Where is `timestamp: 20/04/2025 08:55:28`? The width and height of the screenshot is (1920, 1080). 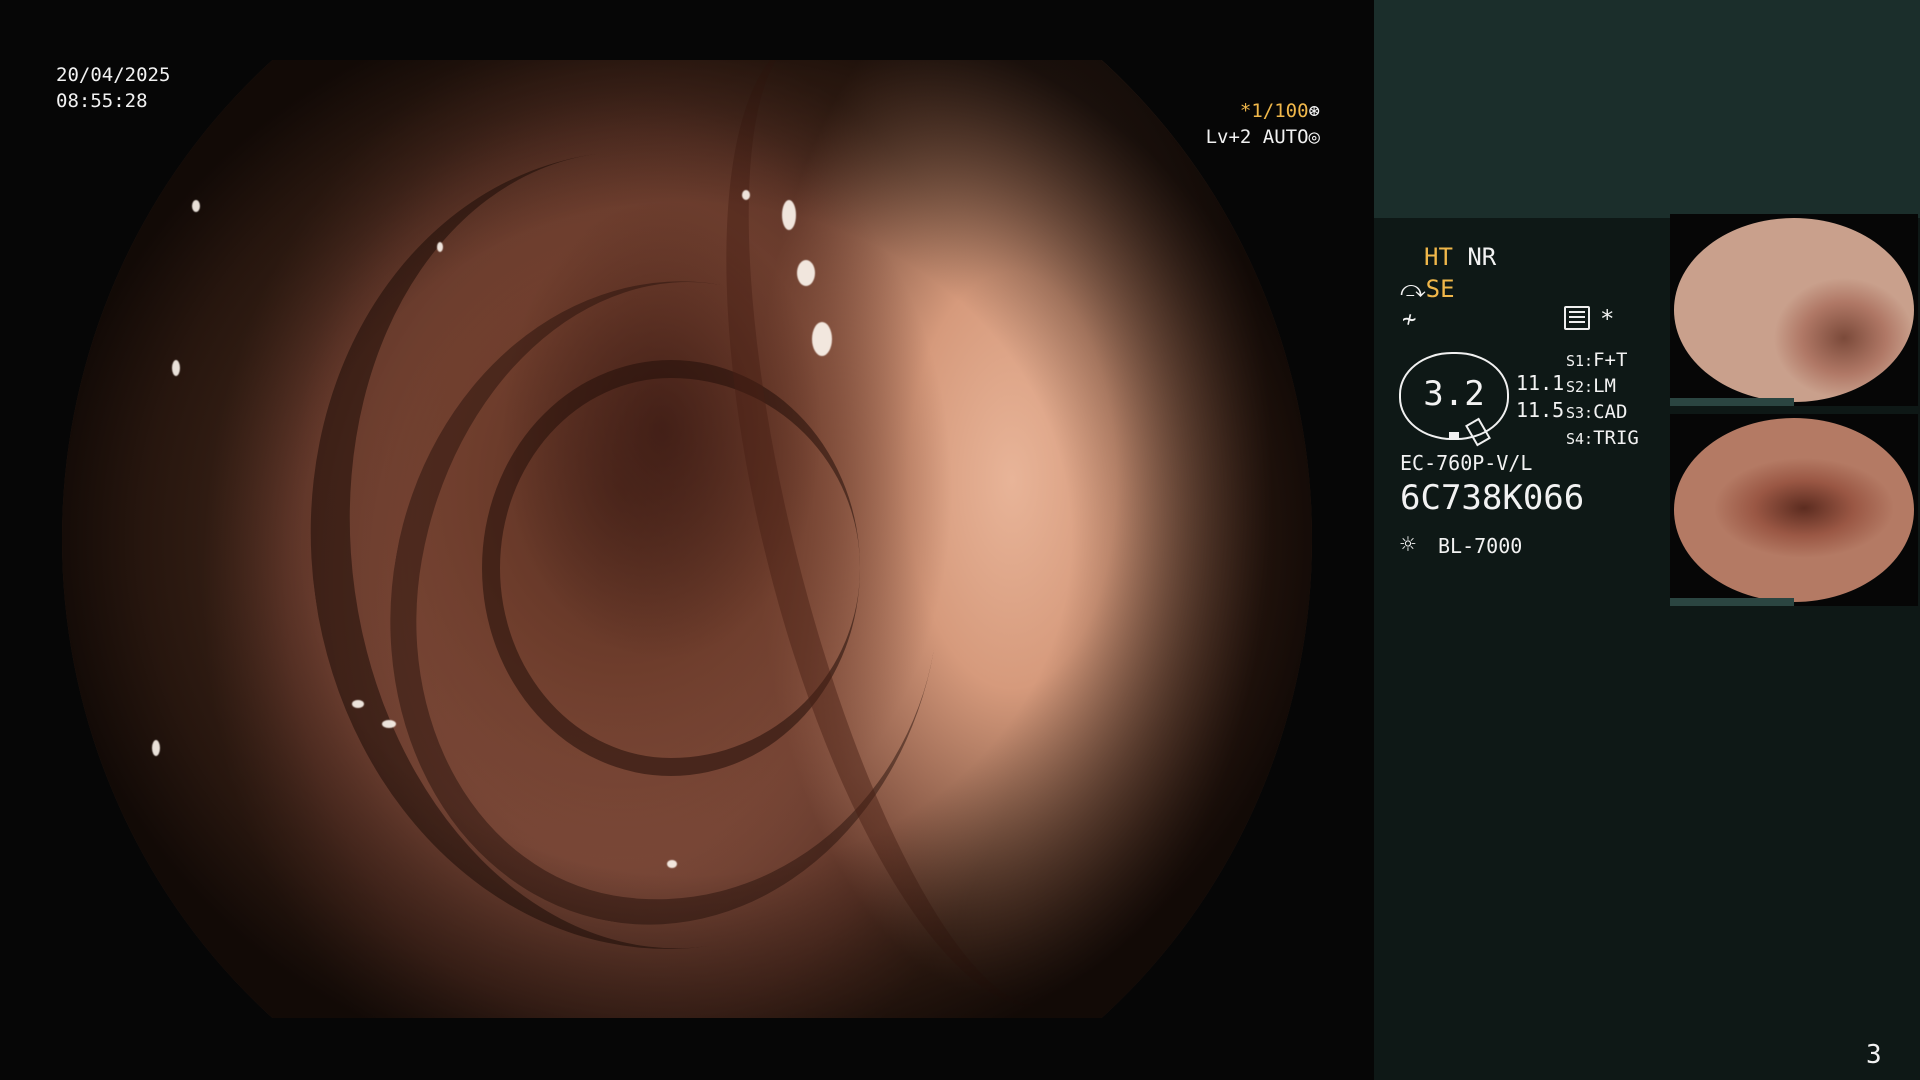
timestamp: 20/04/2025 08:55:28 is located at coordinates (113, 88).